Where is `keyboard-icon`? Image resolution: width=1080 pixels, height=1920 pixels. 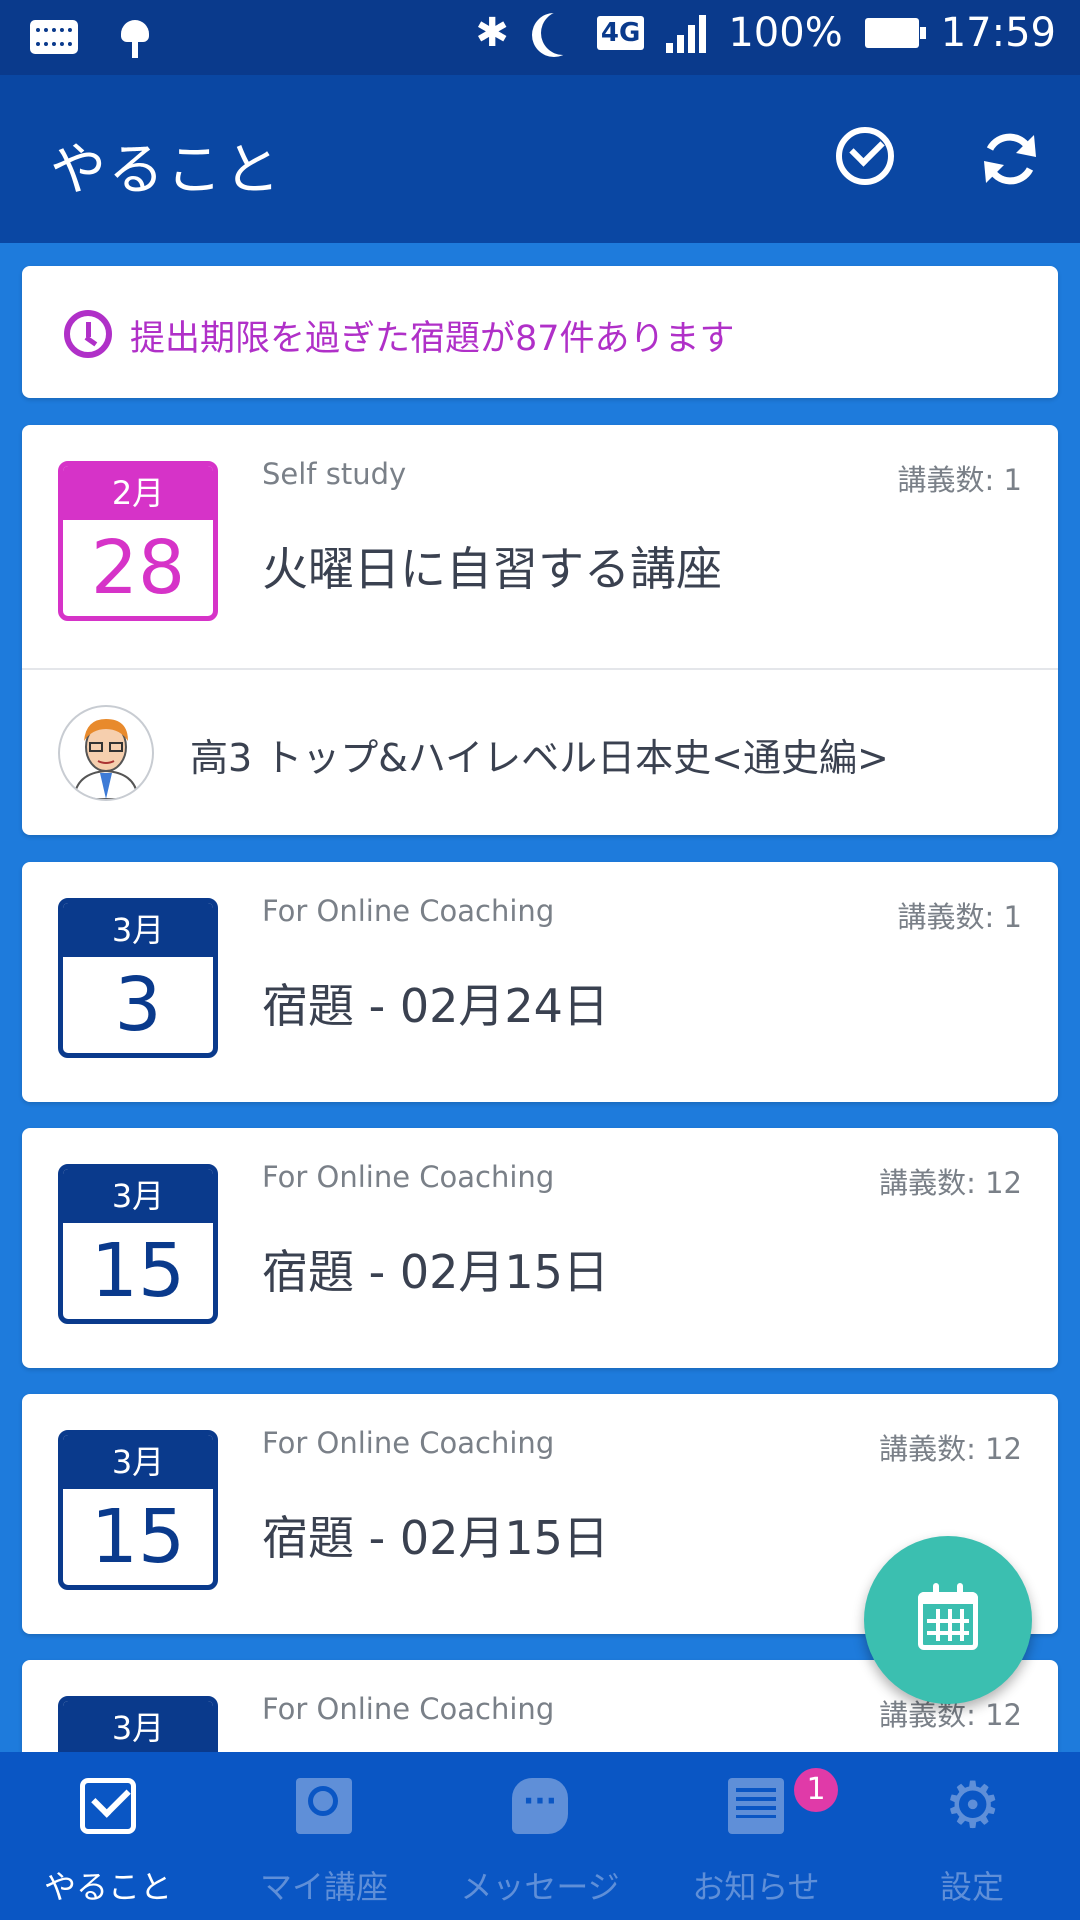 keyboard-icon is located at coordinates (54, 37).